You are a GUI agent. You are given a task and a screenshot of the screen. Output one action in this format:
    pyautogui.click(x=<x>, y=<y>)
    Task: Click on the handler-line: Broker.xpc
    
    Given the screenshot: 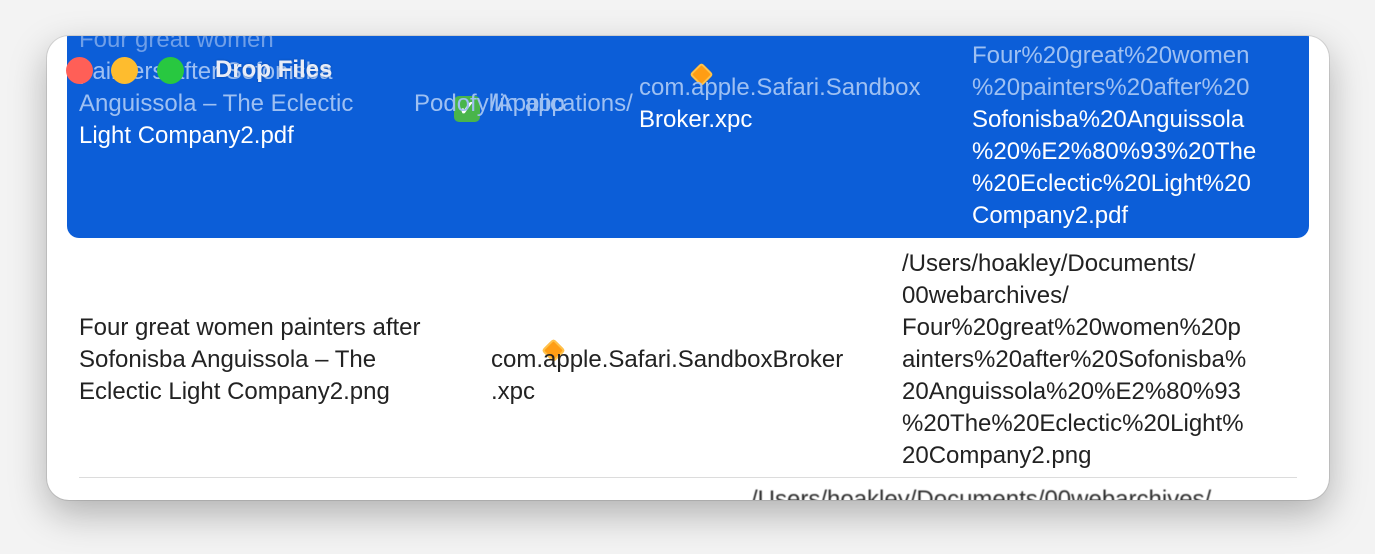 What is the action you would take?
    pyautogui.click(x=696, y=119)
    